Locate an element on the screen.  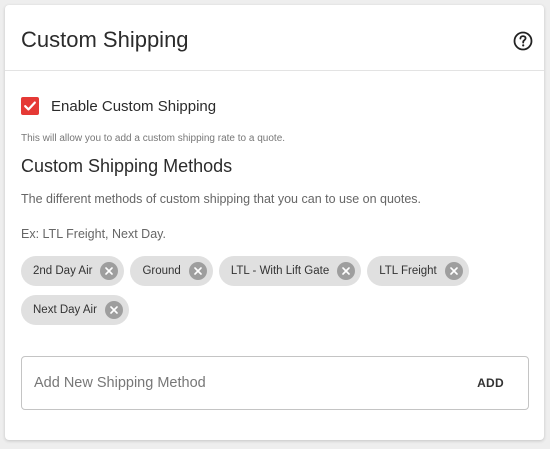
enable-custom-shipping-row: Enable Custom Shipping is located at coordinates (118, 106).